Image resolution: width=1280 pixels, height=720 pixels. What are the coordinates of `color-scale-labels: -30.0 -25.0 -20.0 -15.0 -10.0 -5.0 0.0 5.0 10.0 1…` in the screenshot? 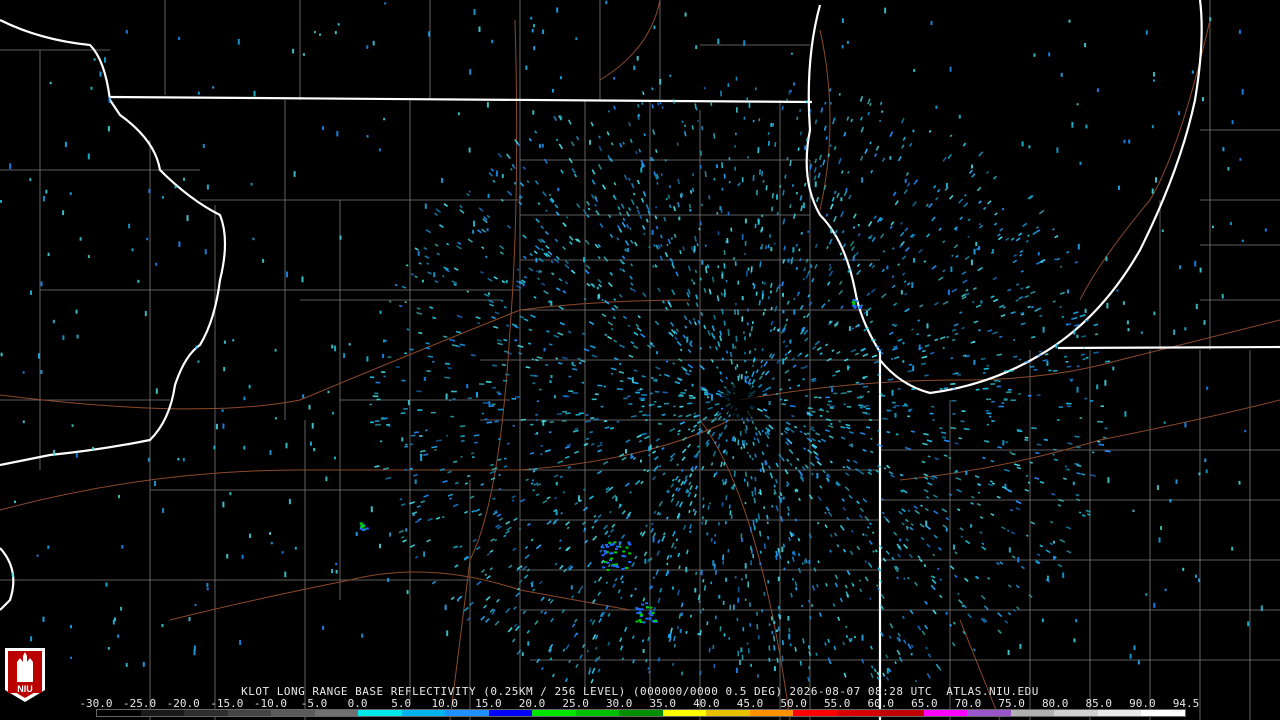 It's located at (639, 703).